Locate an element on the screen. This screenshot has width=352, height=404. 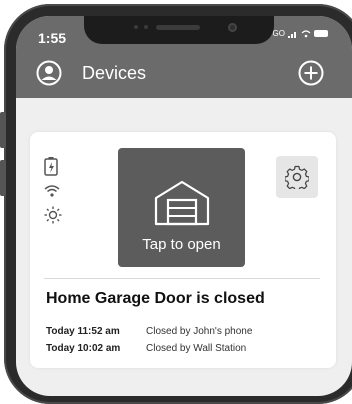
settings-button is located at coordinates (297, 177).